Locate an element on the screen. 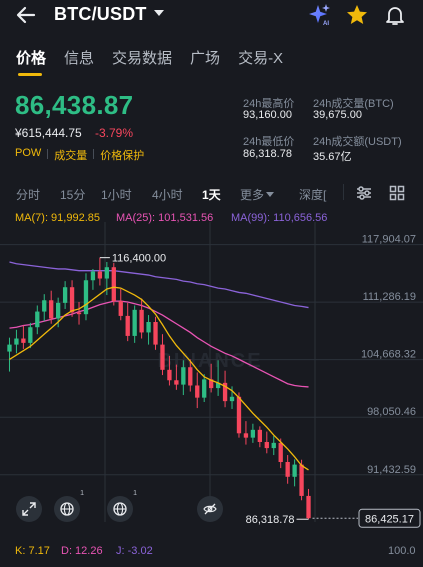 This screenshot has height=567, width=423. tab-trading-data: 交易数据 is located at coordinates (142, 57).